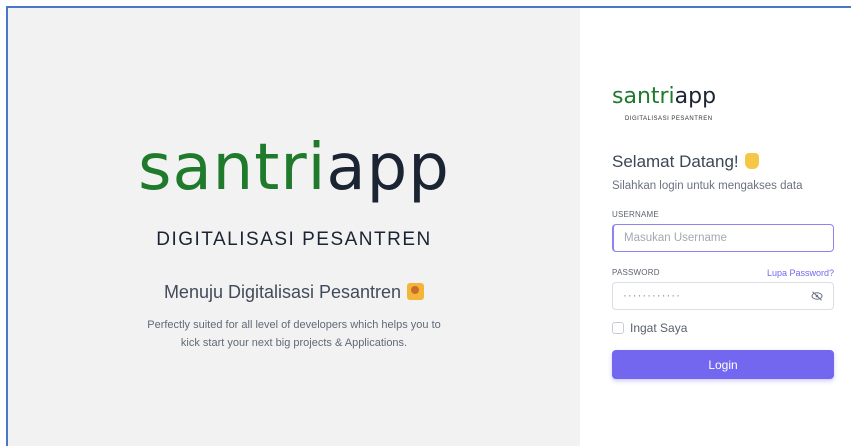 The height and width of the screenshot is (446, 853). I want to click on password-label: PASSWORD, so click(636, 272).